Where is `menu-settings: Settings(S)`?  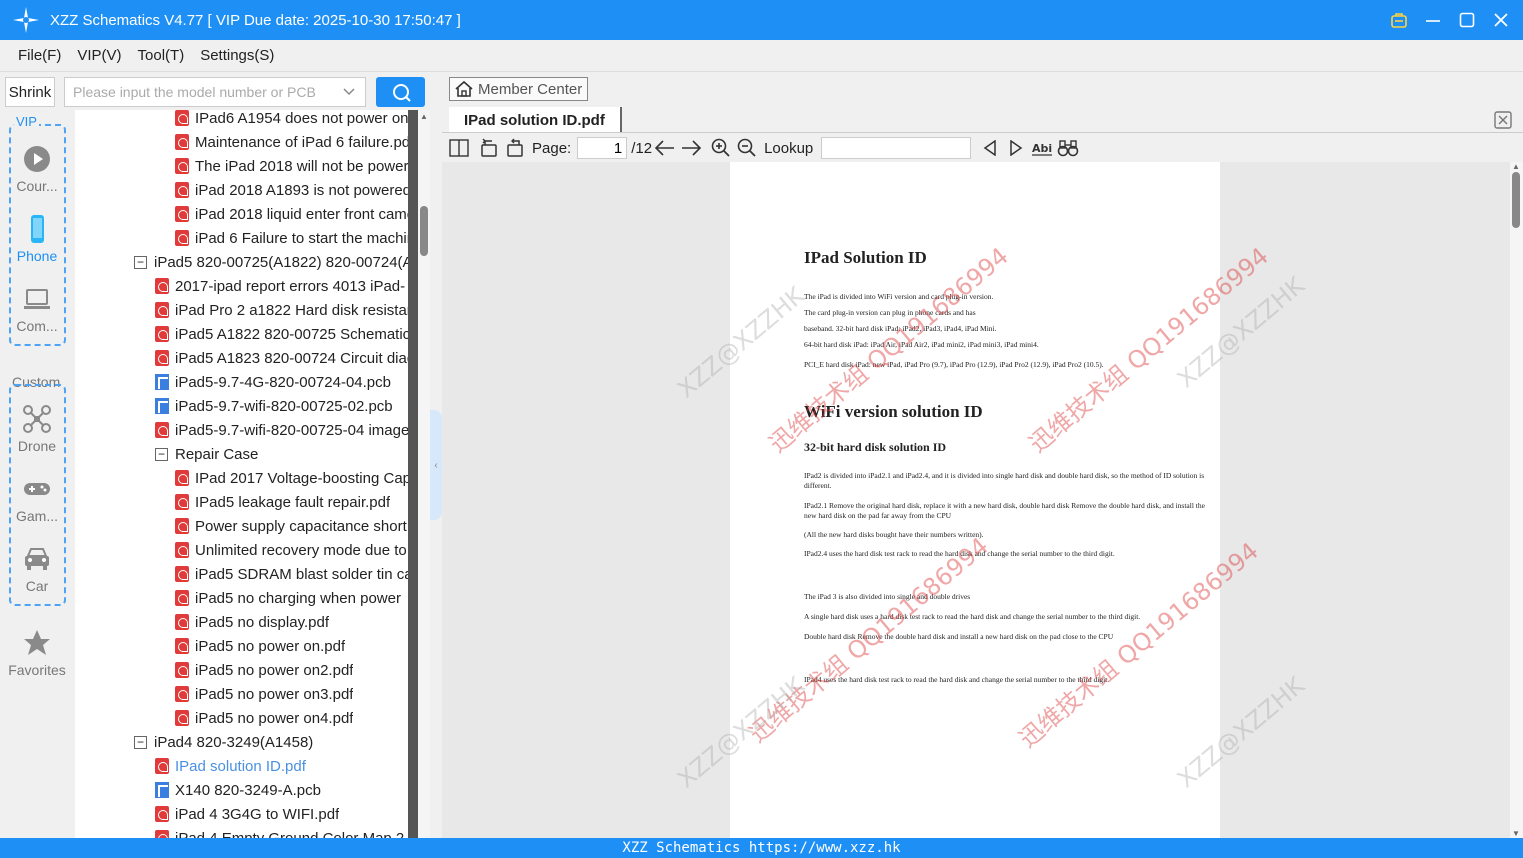
menu-settings: Settings(S) is located at coordinates (237, 55).